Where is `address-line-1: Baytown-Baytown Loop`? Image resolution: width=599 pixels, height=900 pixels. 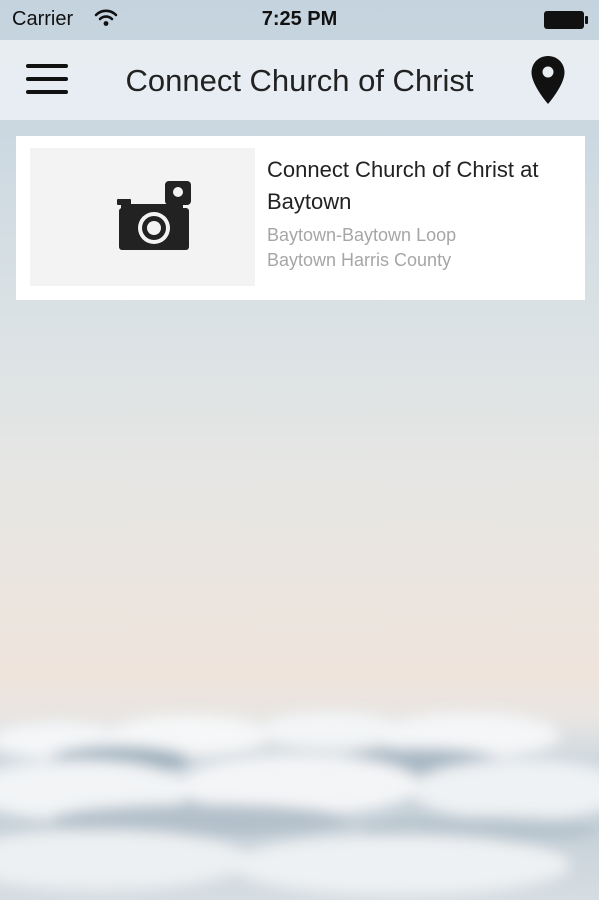
address-line-1: Baytown-Baytown Loop is located at coordinates (362, 235).